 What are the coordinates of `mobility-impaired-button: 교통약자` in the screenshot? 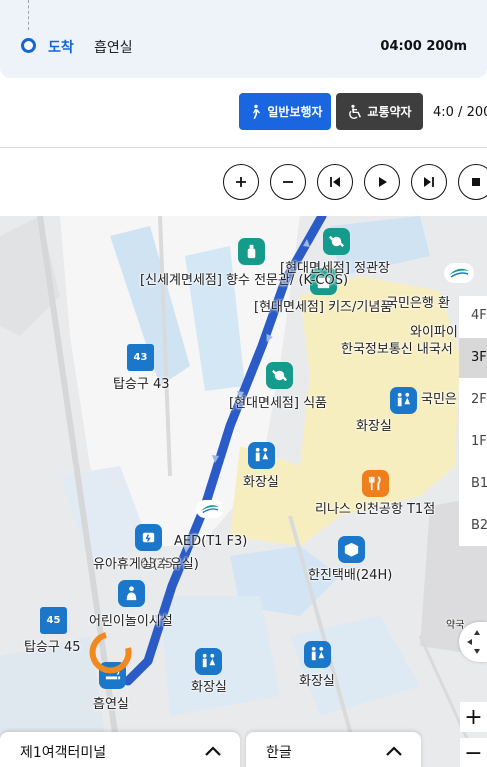 It's located at (379, 111).